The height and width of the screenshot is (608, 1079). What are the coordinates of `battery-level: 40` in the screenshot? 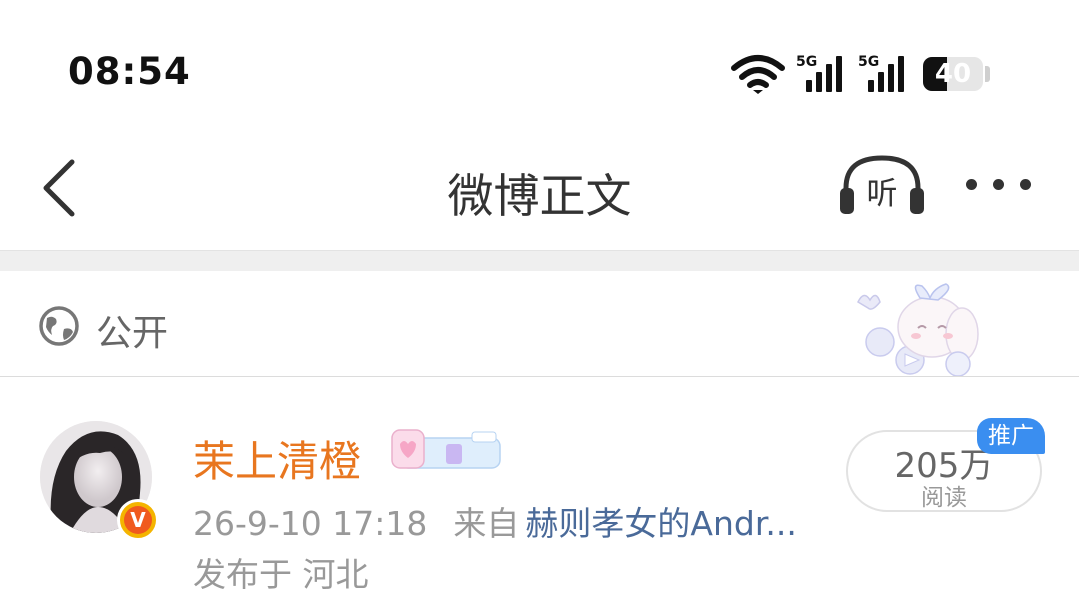 It's located at (953, 74).